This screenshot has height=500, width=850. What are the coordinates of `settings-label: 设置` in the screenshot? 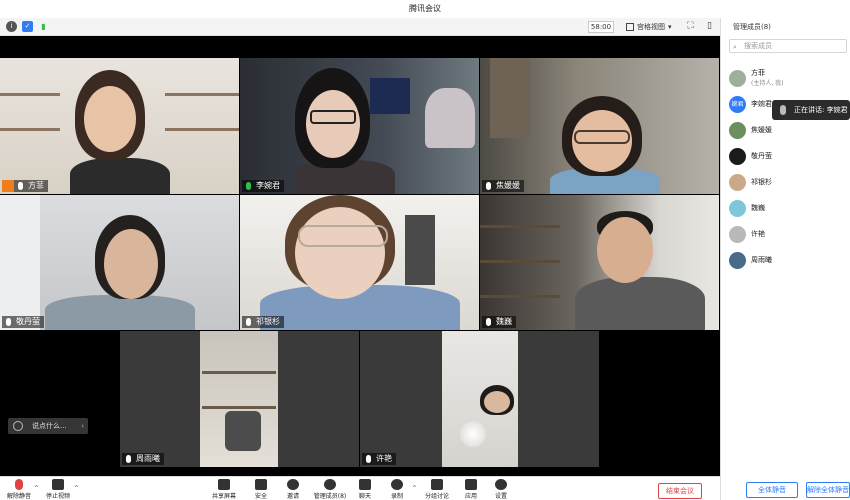 It's located at (500, 496).